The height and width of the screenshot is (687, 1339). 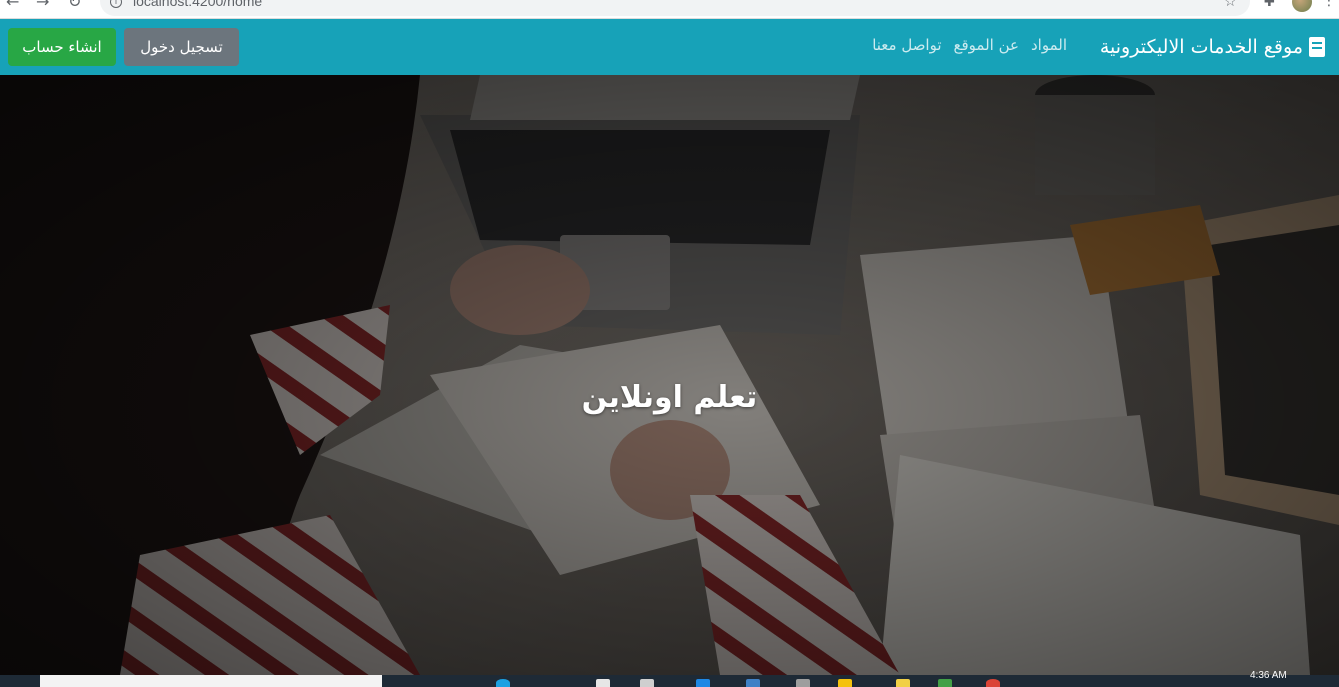 I want to click on reload-icon: ↻, so click(x=74, y=5).